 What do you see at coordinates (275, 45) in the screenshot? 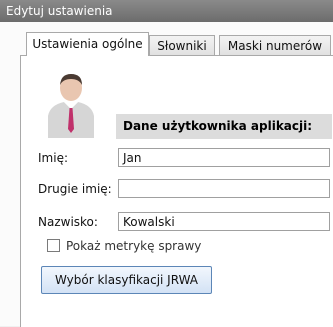
I see `tab-number-masks: Maski numerów` at bounding box center [275, 45].